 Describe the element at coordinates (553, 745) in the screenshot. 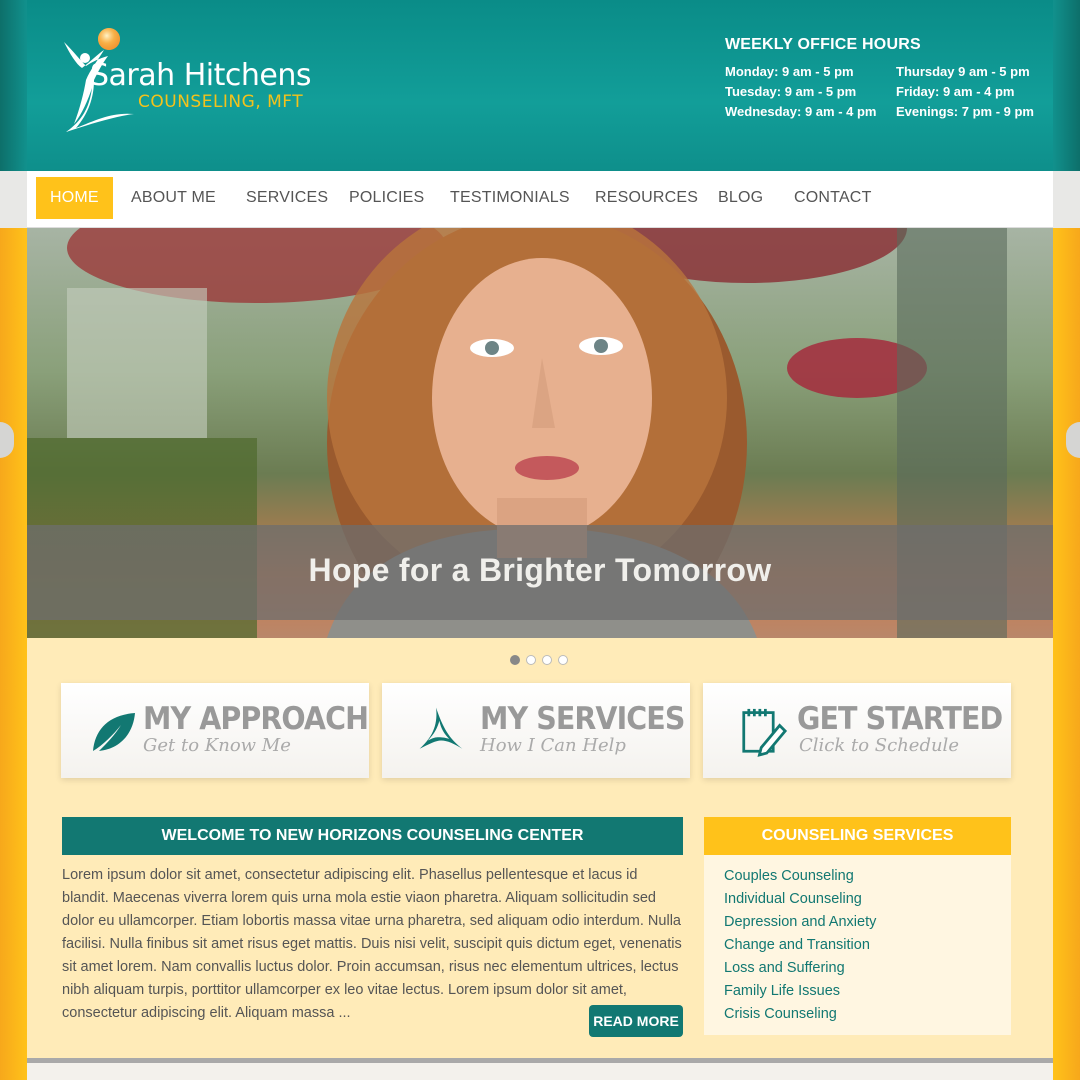

I see `promo-subtitle: How I Can Help` at that location.